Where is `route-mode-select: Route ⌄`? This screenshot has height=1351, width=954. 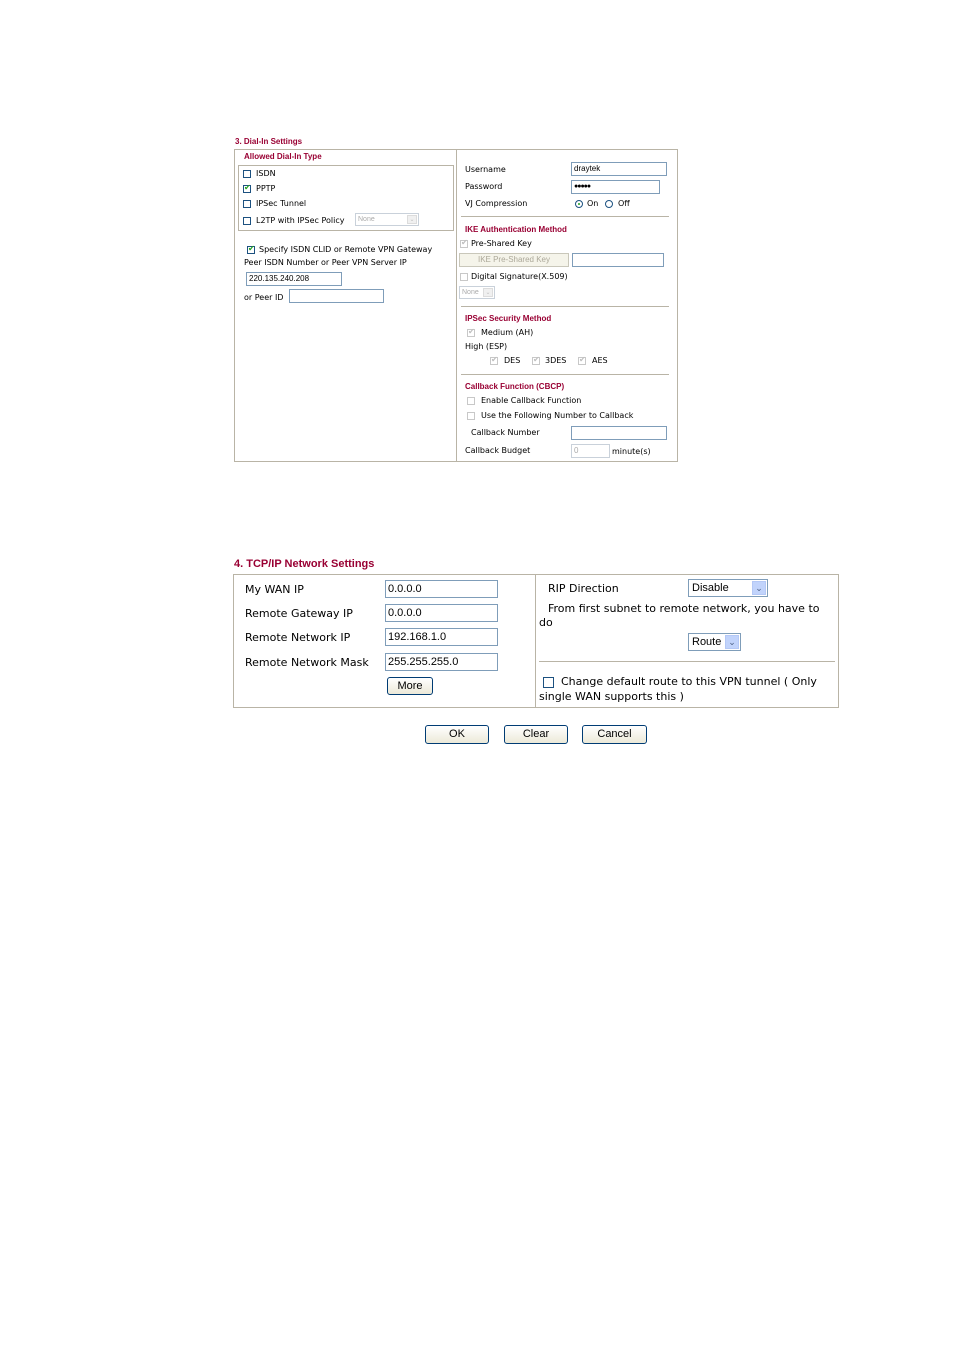
route-mode-select: Route ⌄ is located at coordinates (714, 642).